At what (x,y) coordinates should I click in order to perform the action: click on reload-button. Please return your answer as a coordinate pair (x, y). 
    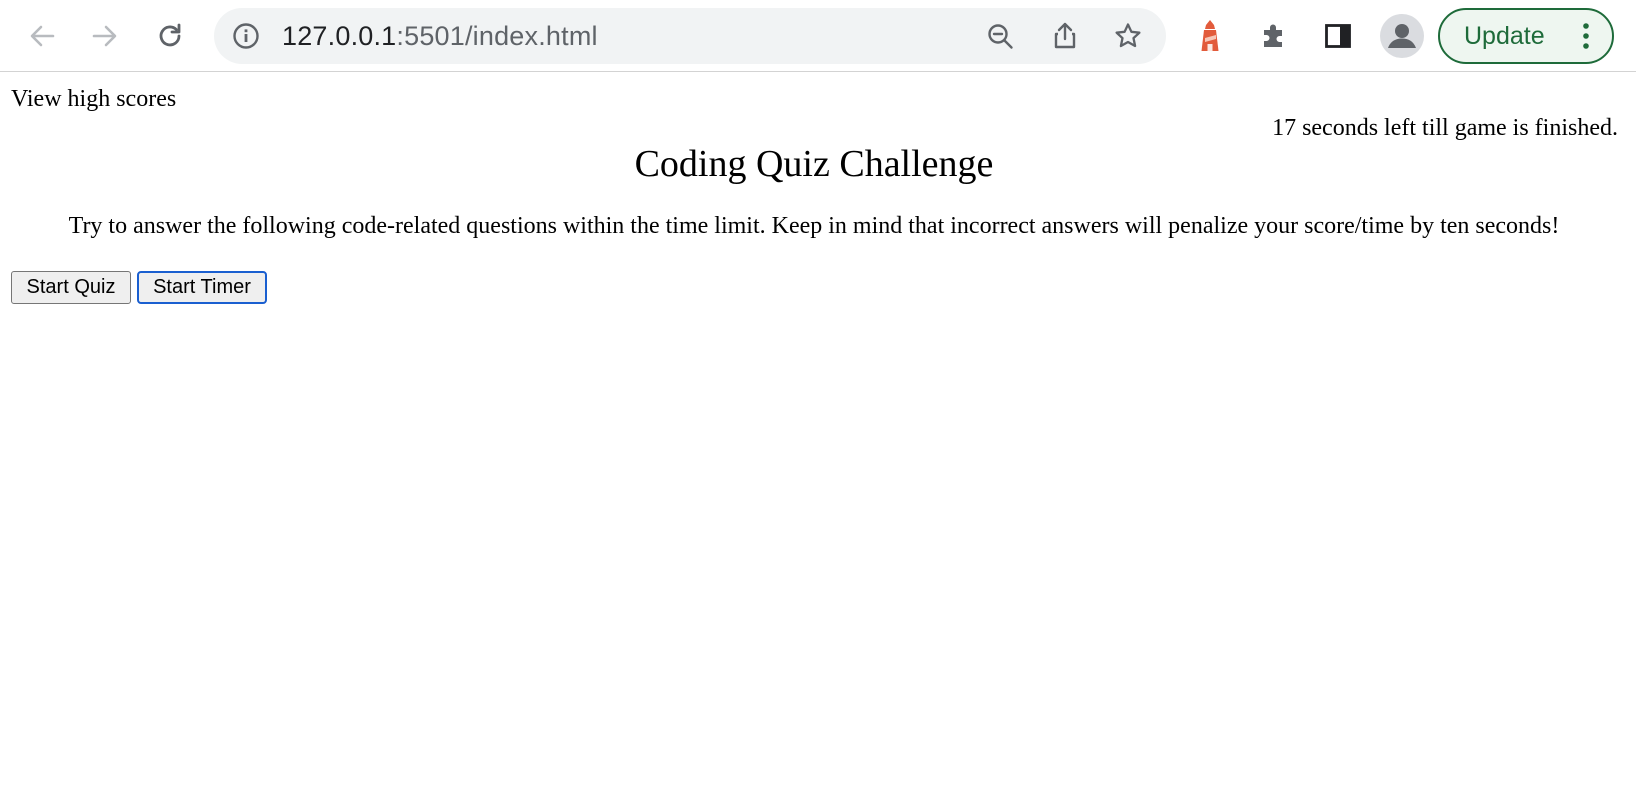
    Looking at the image, I should click on (170, 36).